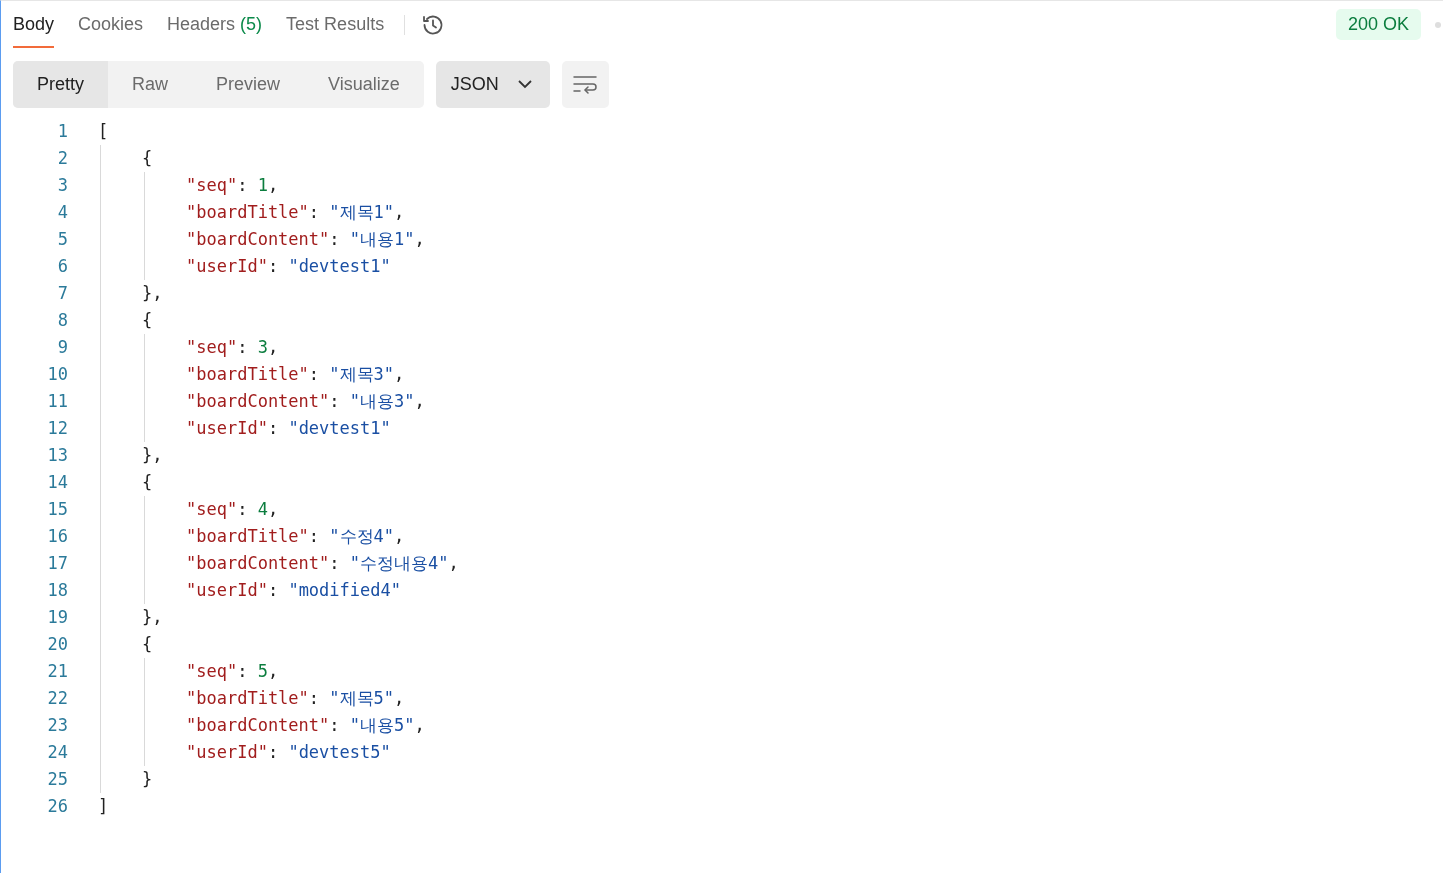 The height and width of the screenshot is (873, 1443). What do you see at coordinates (57, 725) in the screenshot?
I see `line-number: 23` at bounding box center [57, 725].